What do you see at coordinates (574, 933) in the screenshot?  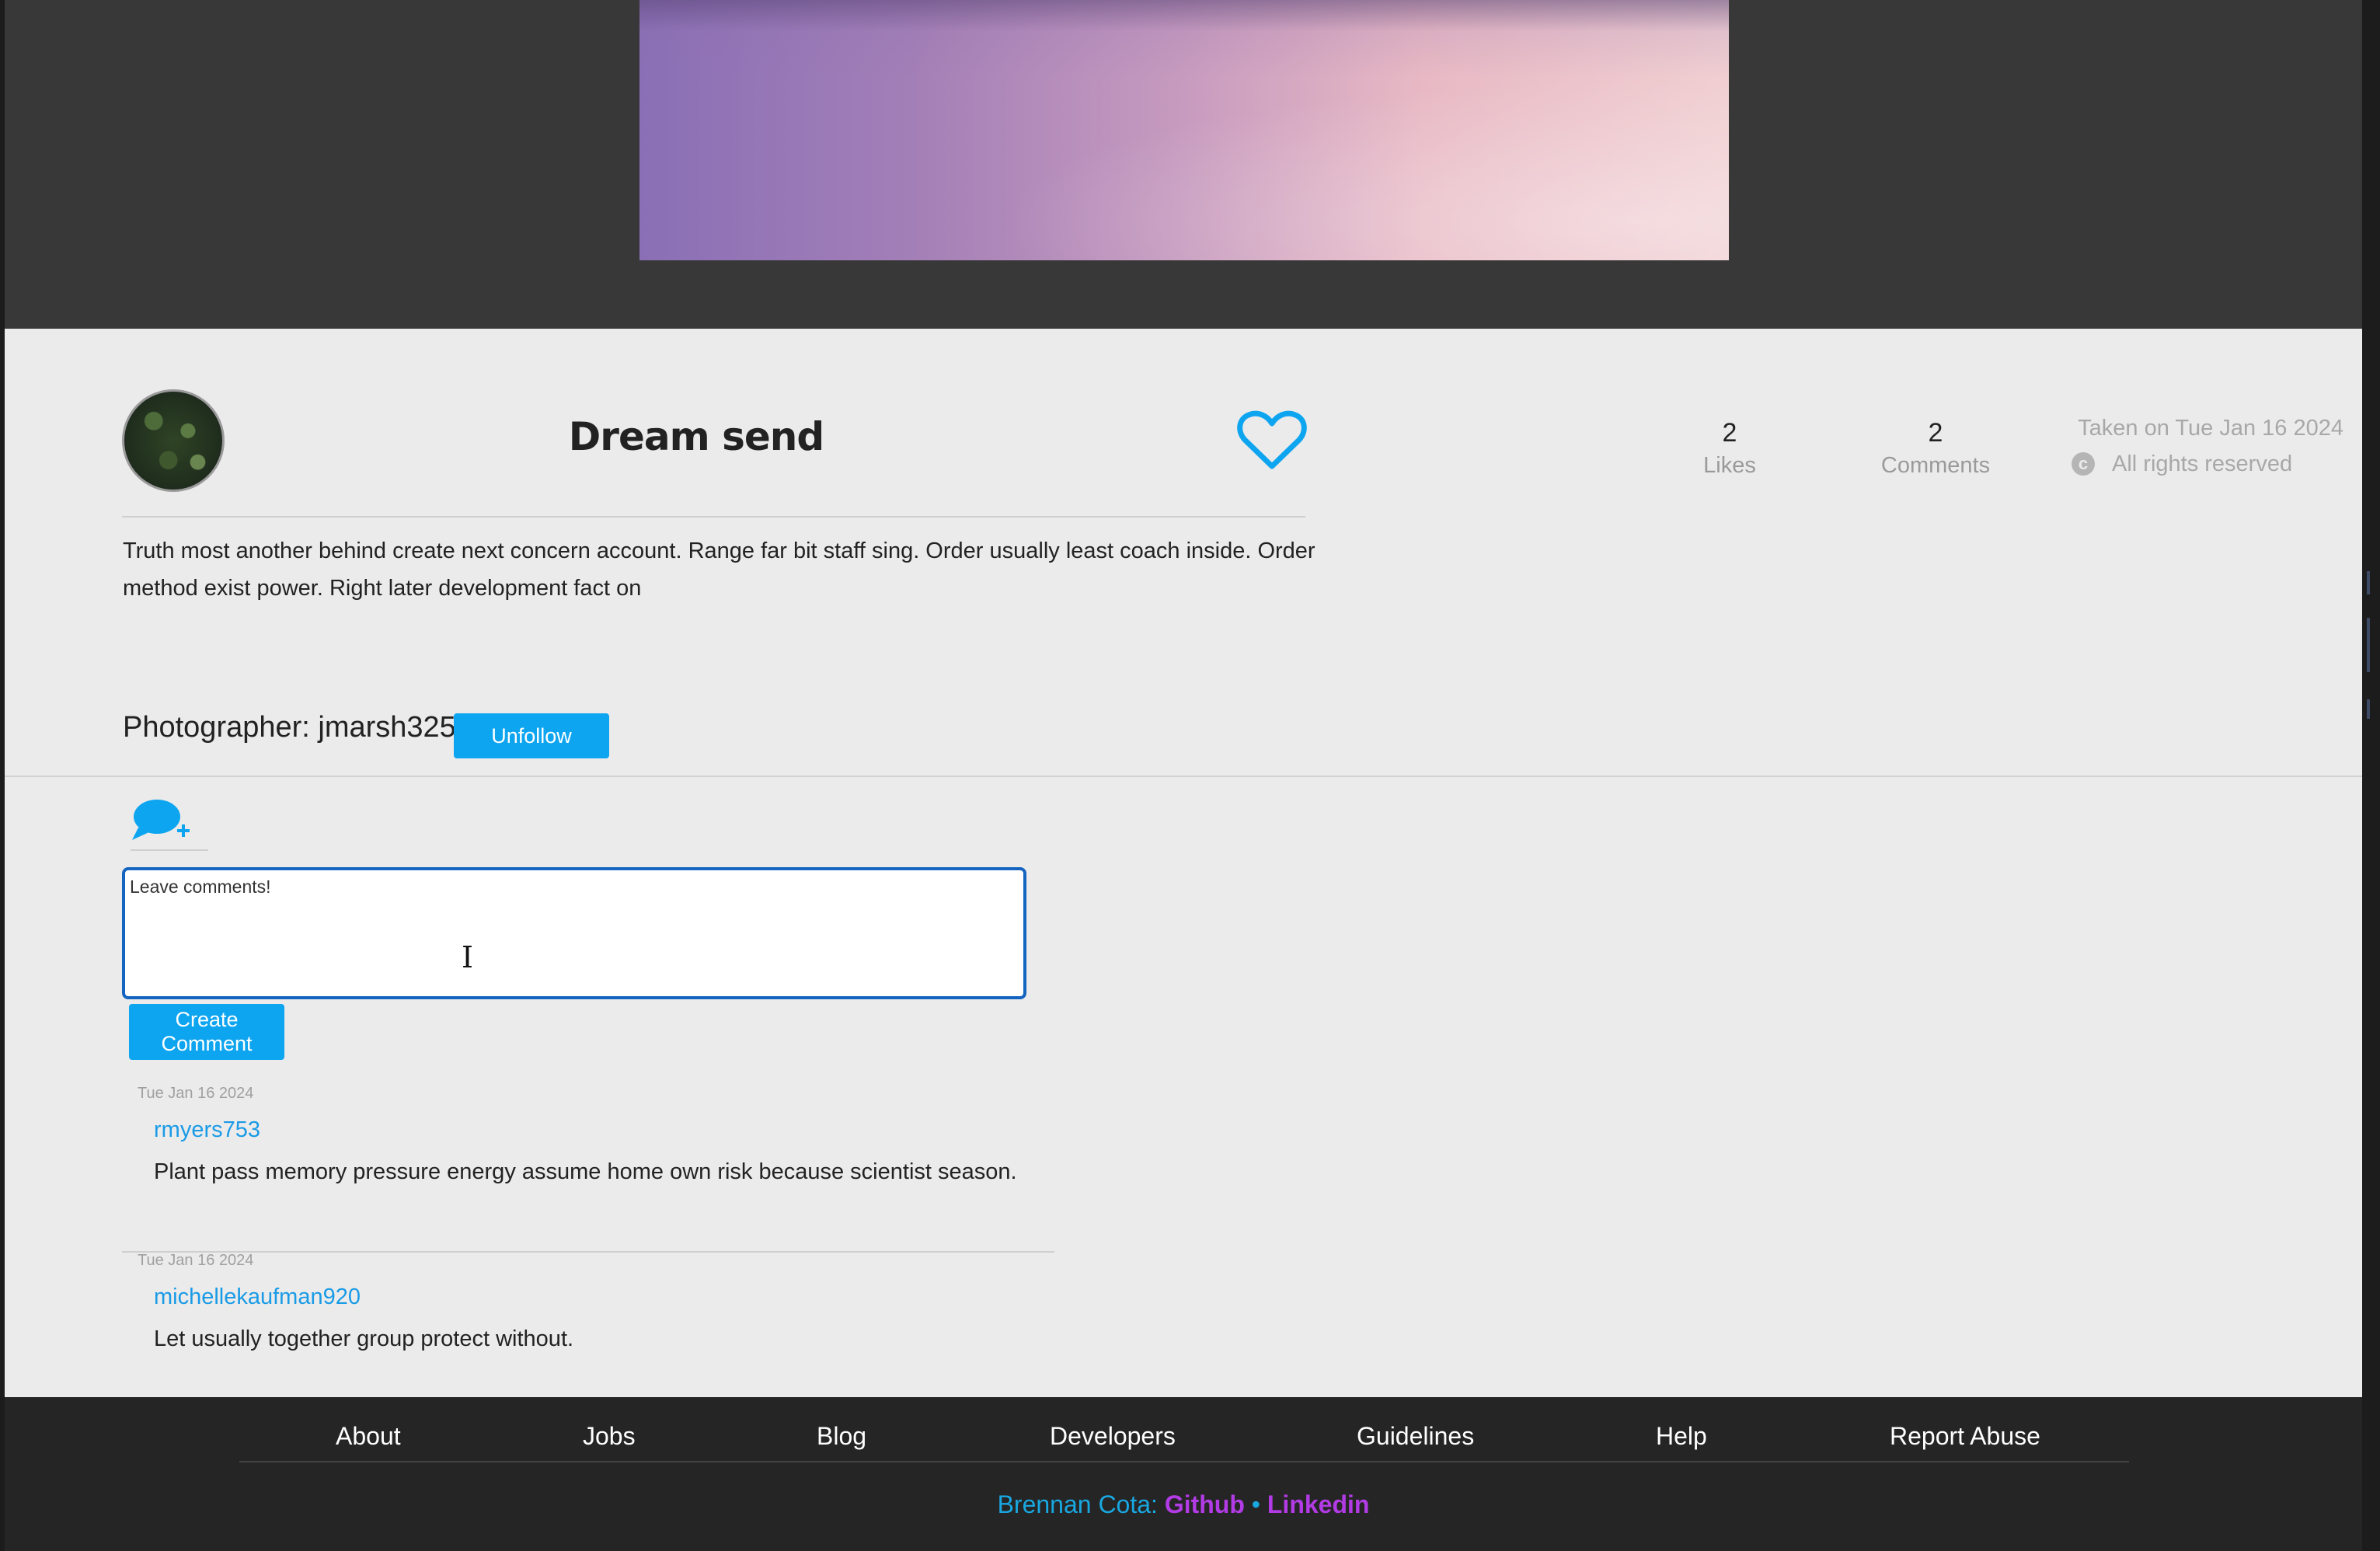 I see `comment-input: Leave comments!` at bounding box center [574, 933].